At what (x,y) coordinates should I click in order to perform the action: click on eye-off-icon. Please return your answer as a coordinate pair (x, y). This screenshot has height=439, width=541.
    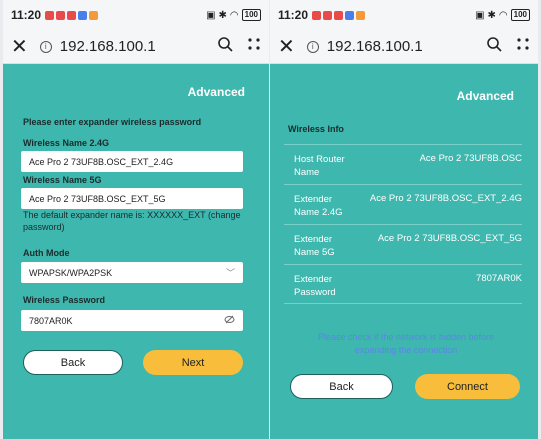
    Looking at the image, I should click on (229, 320).